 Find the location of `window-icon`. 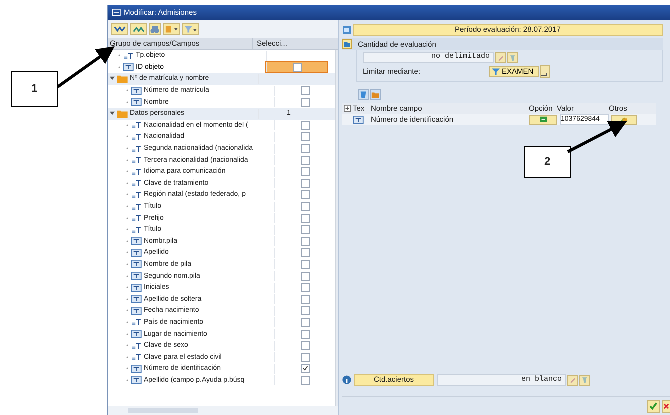

window-icon is located at coordinates (116, 12).